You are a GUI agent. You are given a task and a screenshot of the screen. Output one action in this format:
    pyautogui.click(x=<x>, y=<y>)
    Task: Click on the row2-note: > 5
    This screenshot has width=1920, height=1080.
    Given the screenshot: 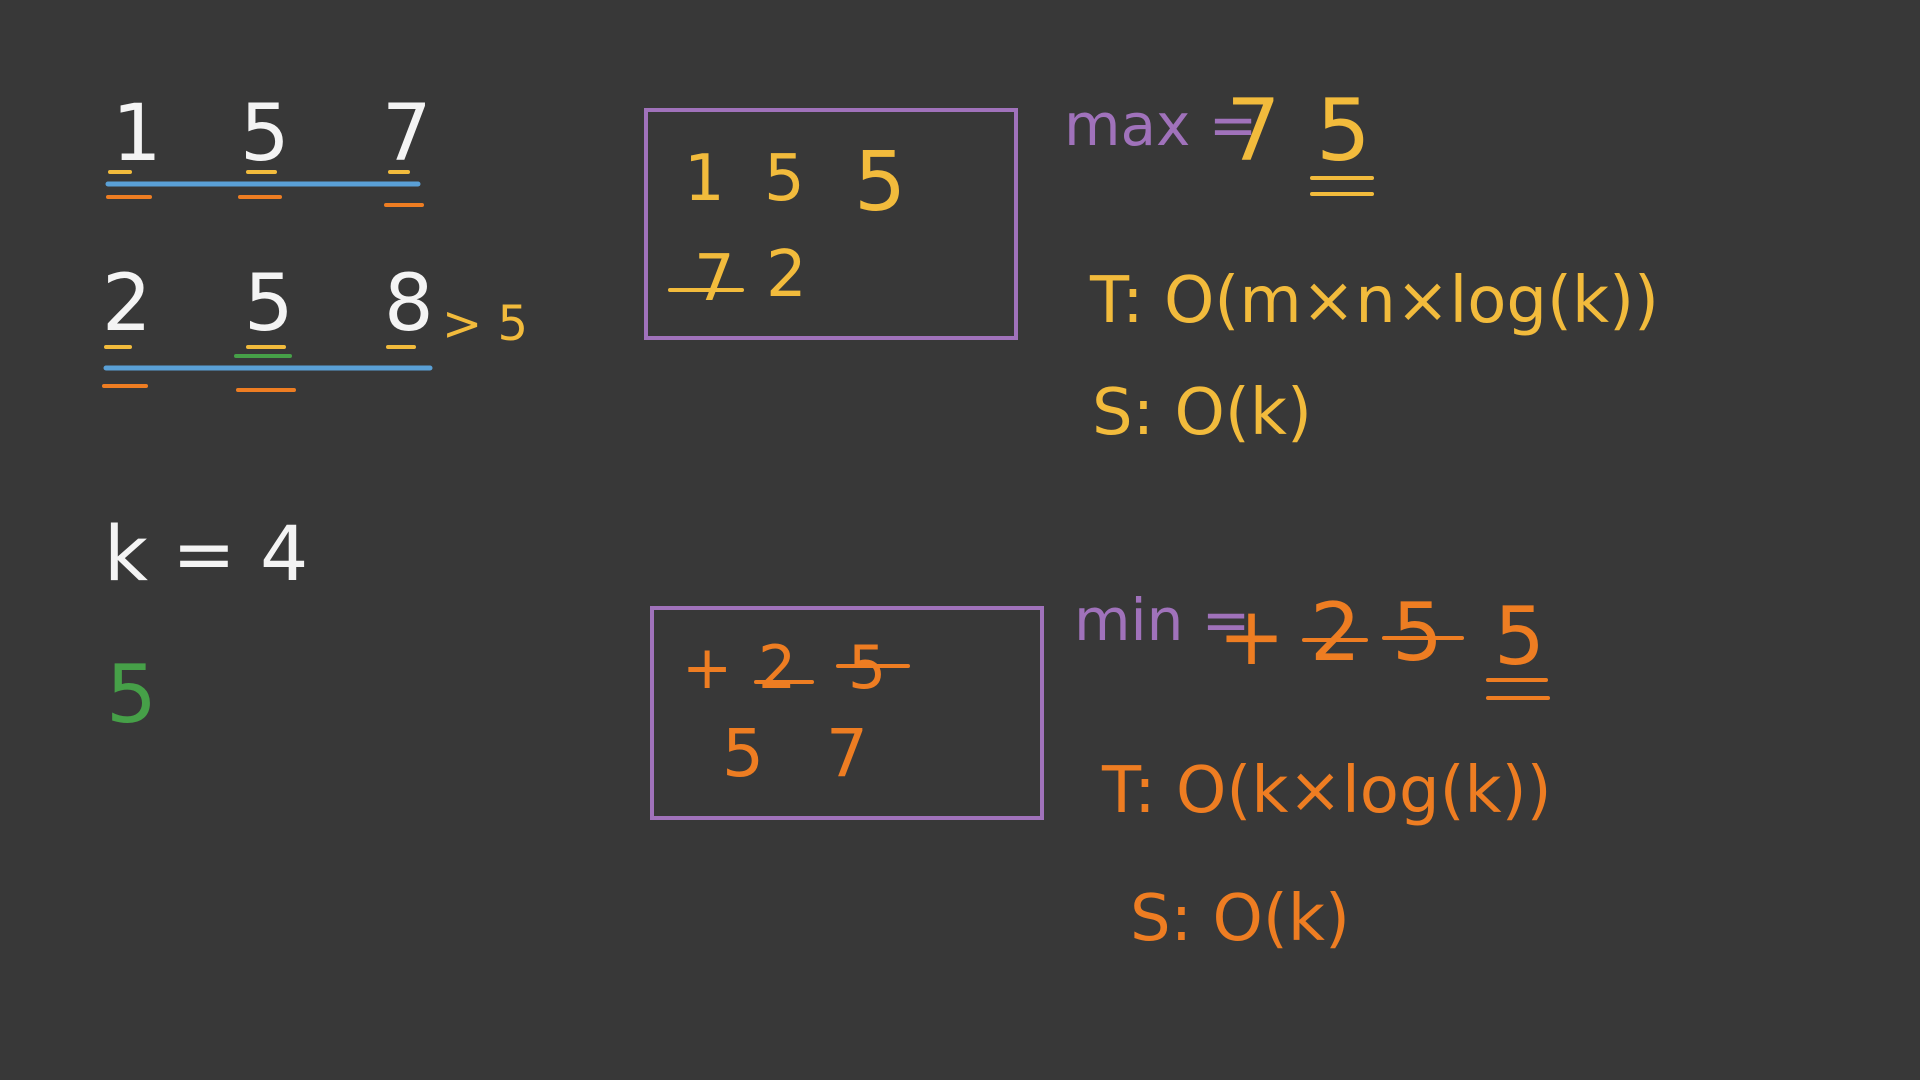 What is the action you would take?
    pyautogui.click(x=485, y=324)
    